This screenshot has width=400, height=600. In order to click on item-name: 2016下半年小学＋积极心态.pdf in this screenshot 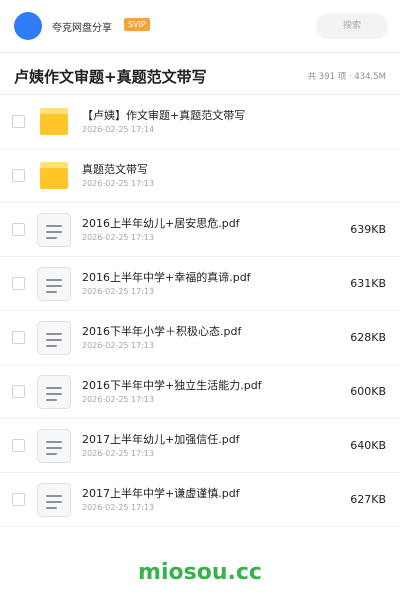, I will do `click(162, 331)`.